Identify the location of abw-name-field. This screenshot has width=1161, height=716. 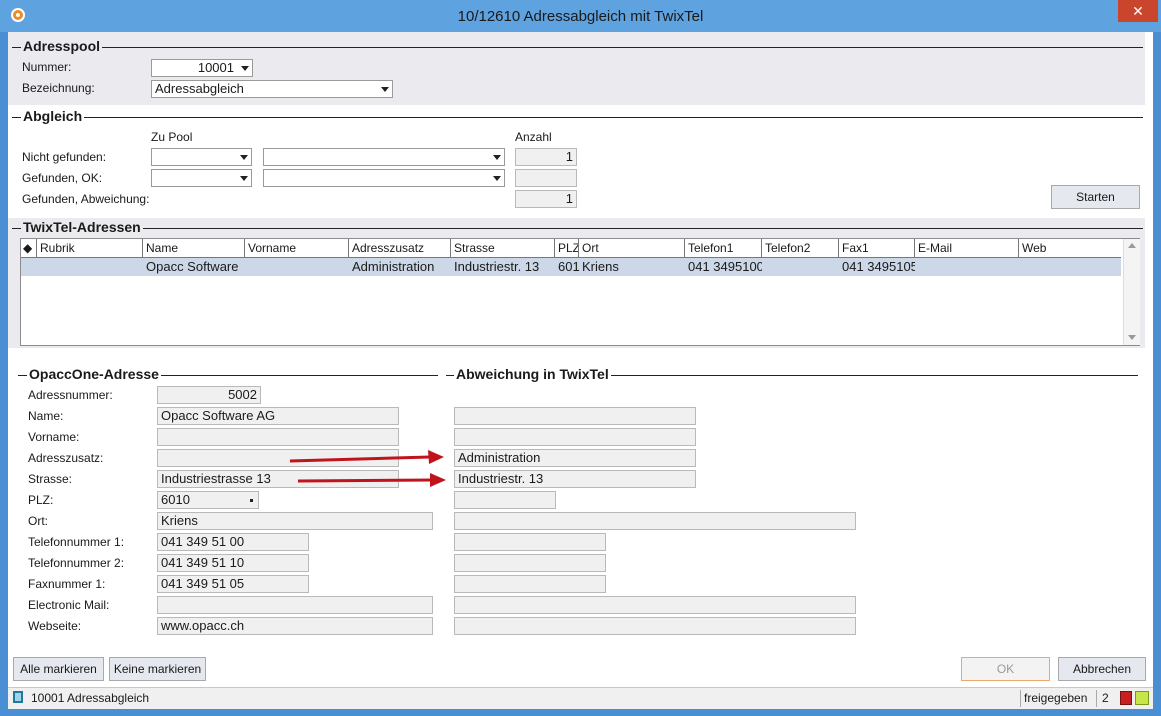
(575, 416).